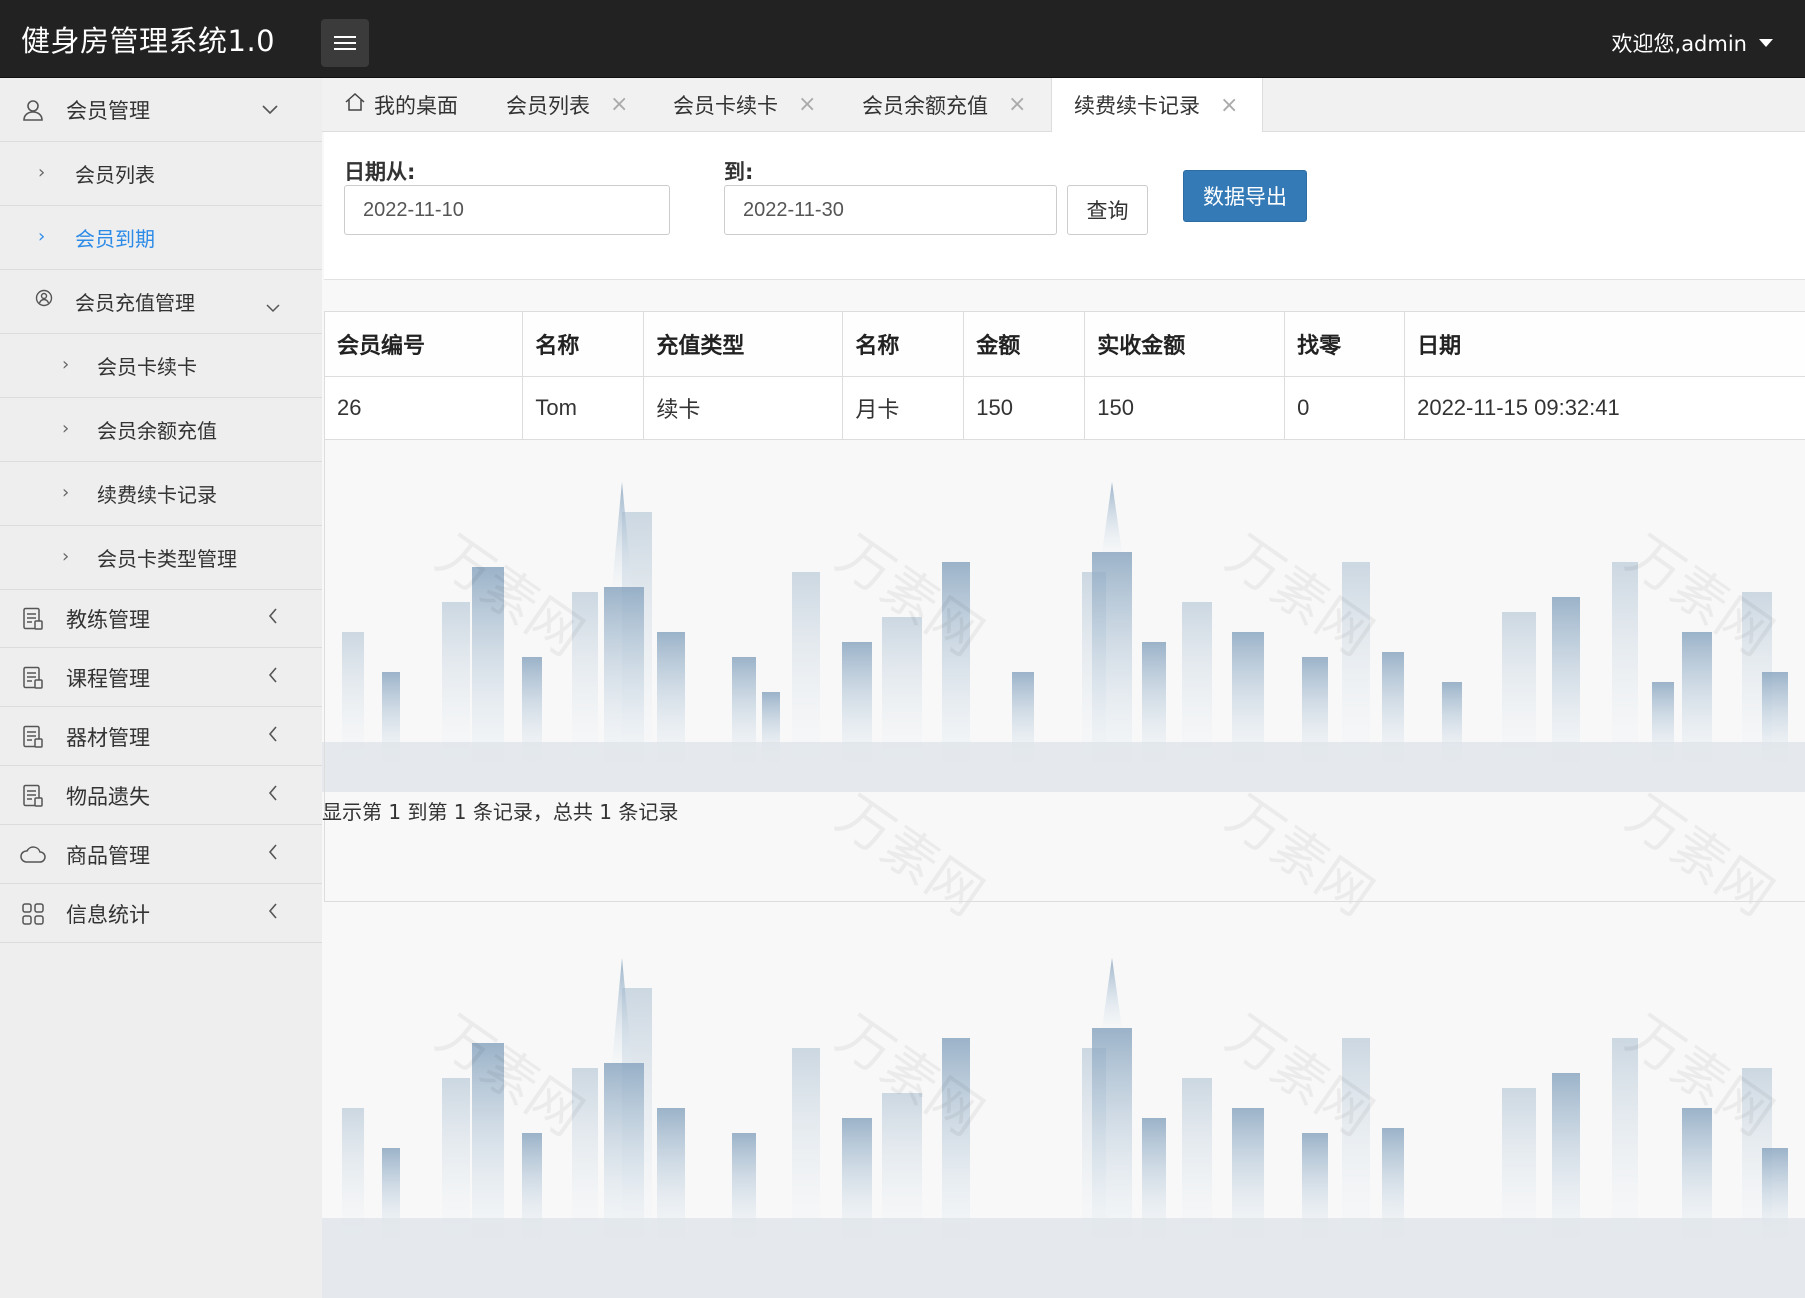 Image resolution: width=1805 pixels, height=1298 pixels. What do you see at coordinates (108, 678) in the screenshot?
I see `sidebar-item-label: 课程管理` at bounding box center [108, 678].